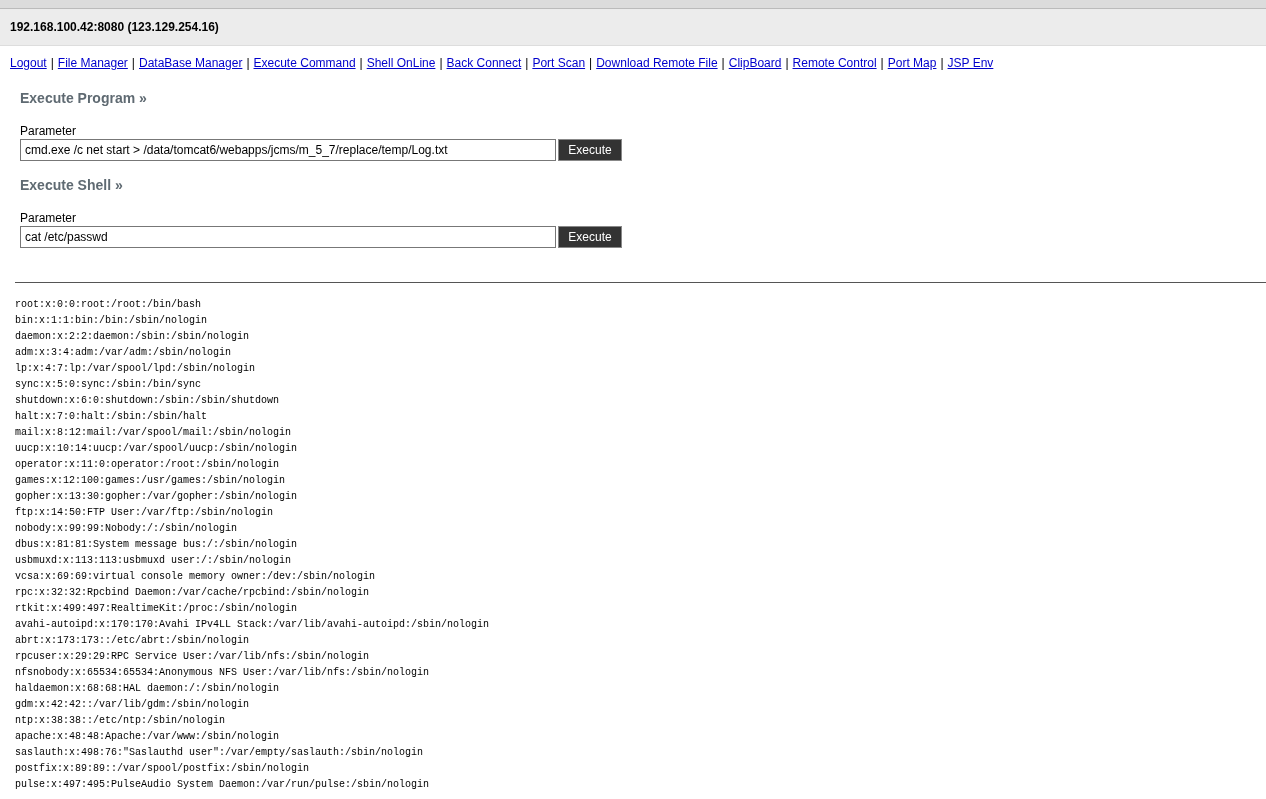  Describe the element at coordinates (401, 63) in the screenshot. I see `nav-link: Shell OnLine` at that location.